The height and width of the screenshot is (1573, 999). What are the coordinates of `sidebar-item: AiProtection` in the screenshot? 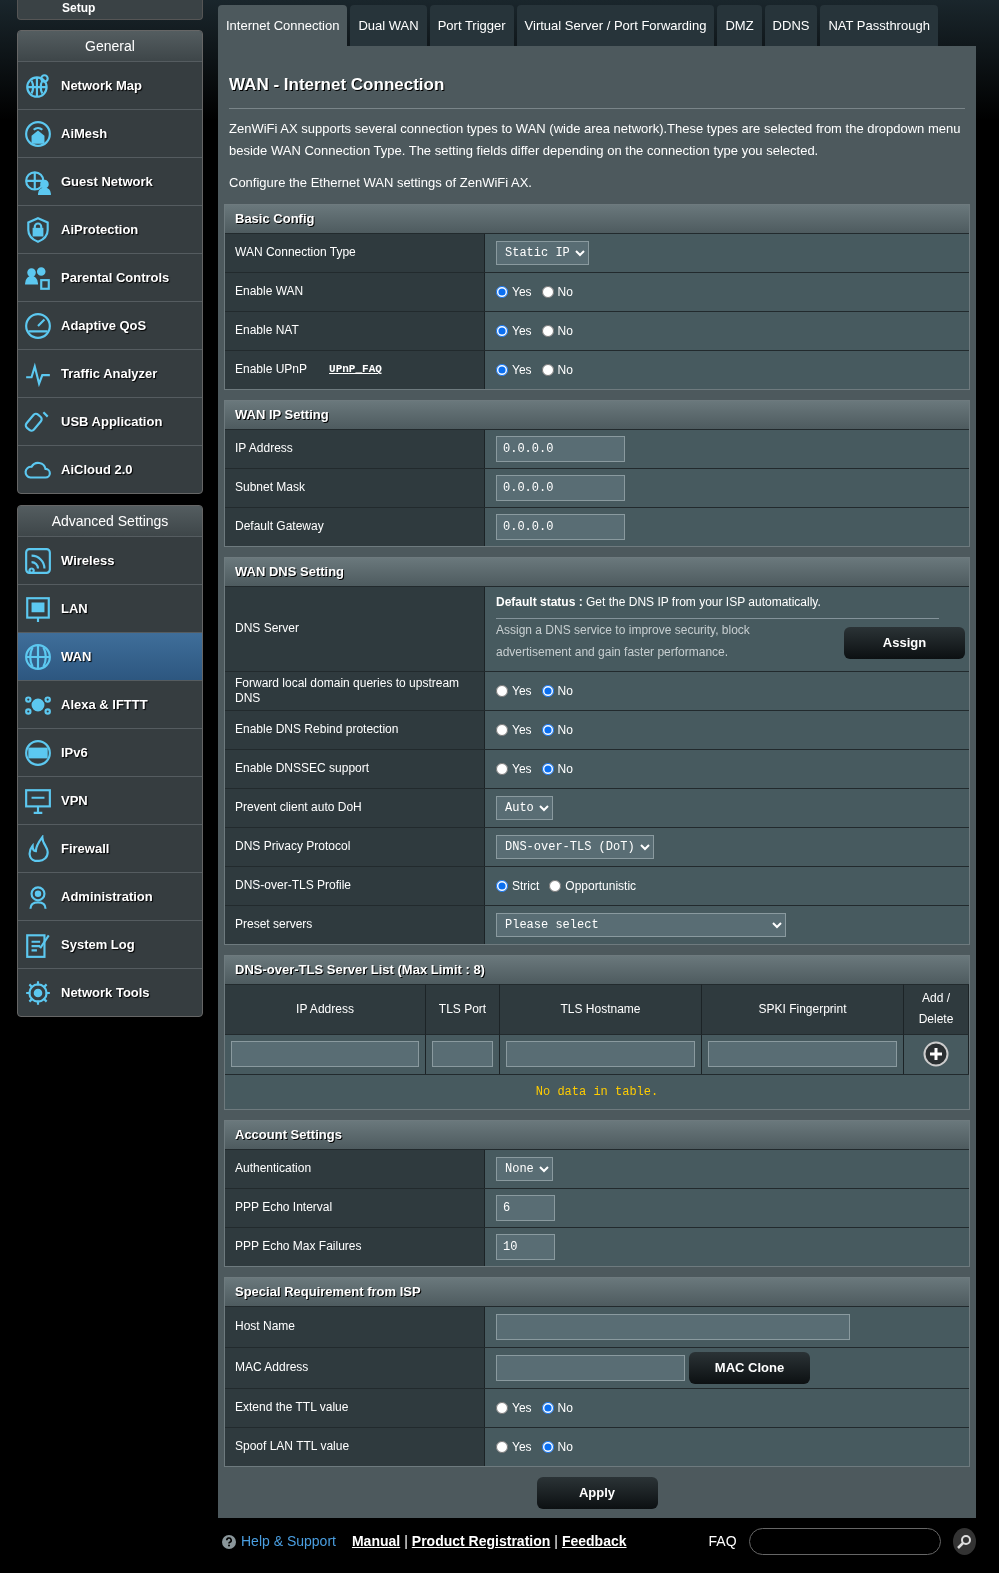 It's located at (110, 229).